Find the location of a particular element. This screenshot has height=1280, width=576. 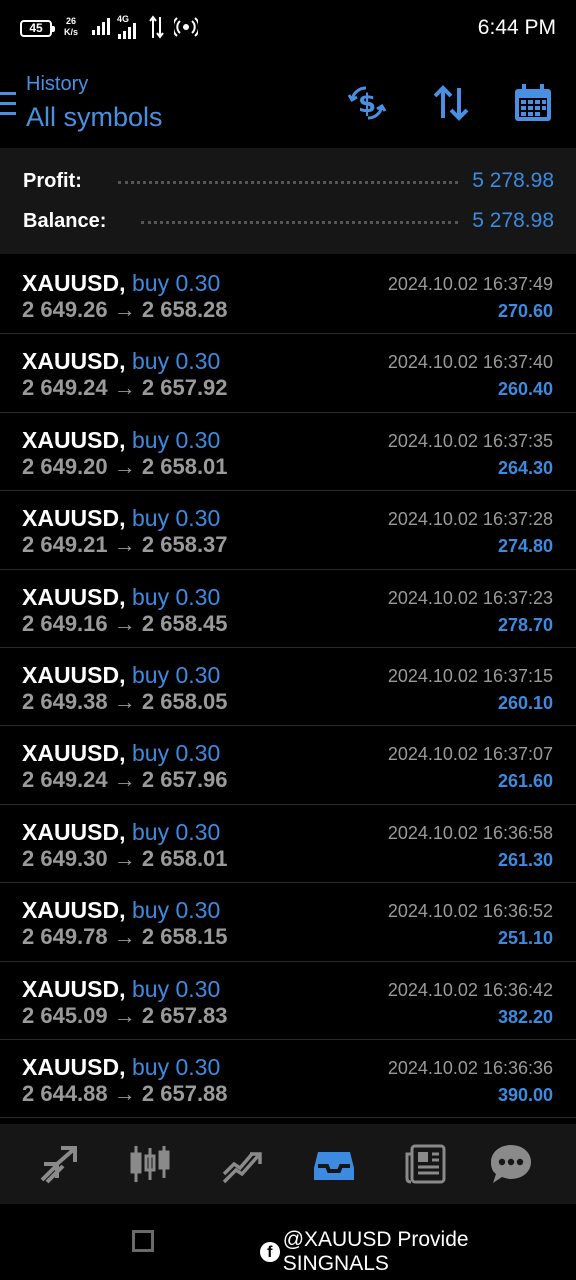

currency-exchange-icon: $ is located at coordinates (367, 103).